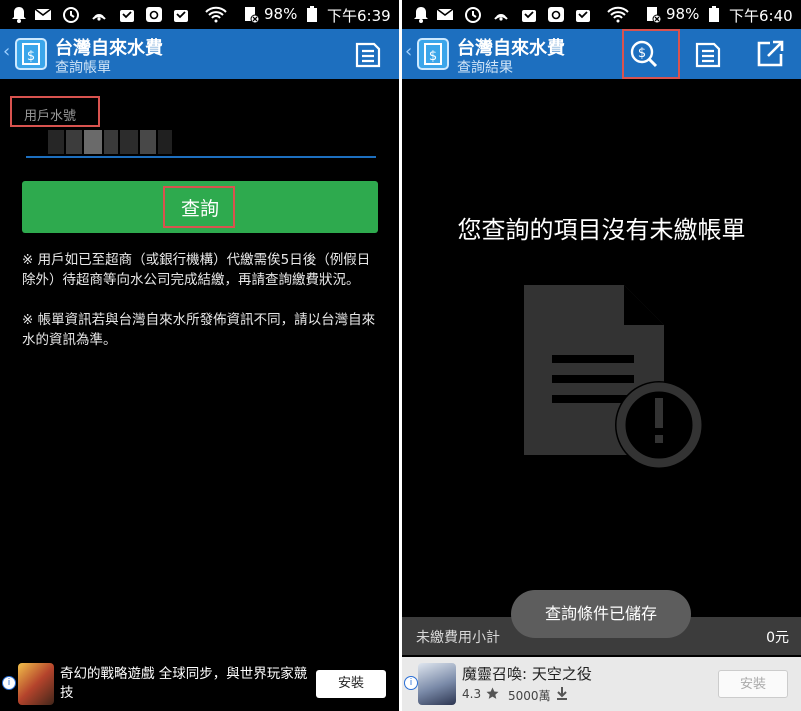  I want to click on status-time: 下午6:39, so click(359, 16).